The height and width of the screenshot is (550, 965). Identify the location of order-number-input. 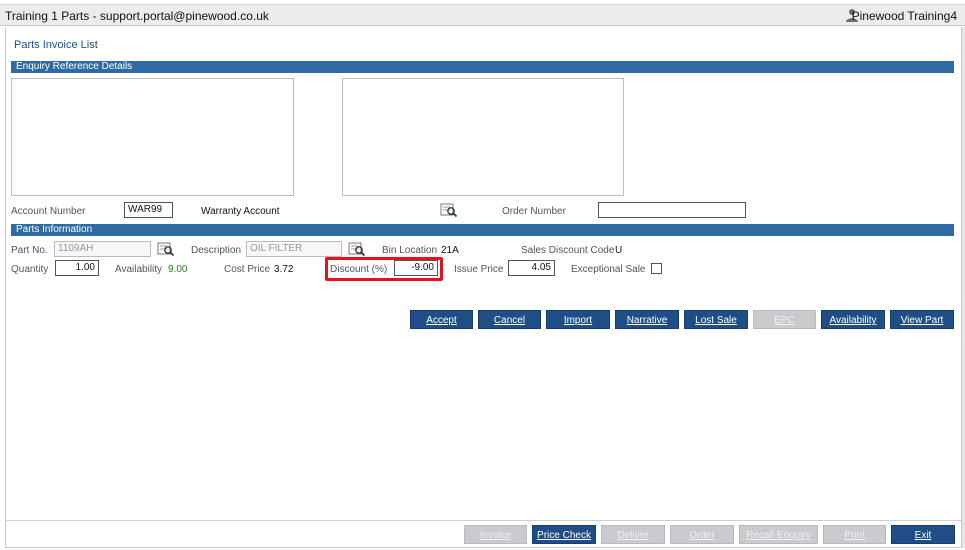
(672, 210).